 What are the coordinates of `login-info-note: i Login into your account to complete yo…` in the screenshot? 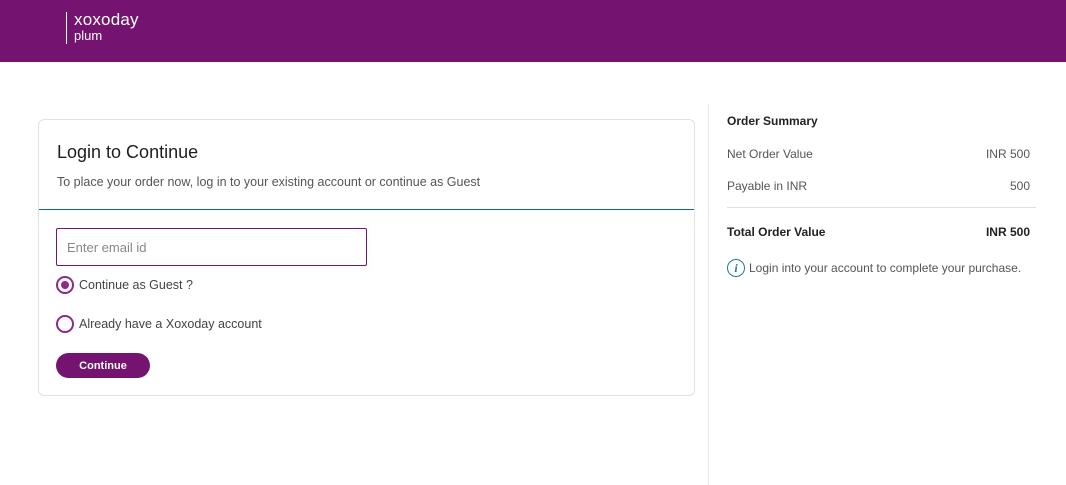 It's located at (881, 268).